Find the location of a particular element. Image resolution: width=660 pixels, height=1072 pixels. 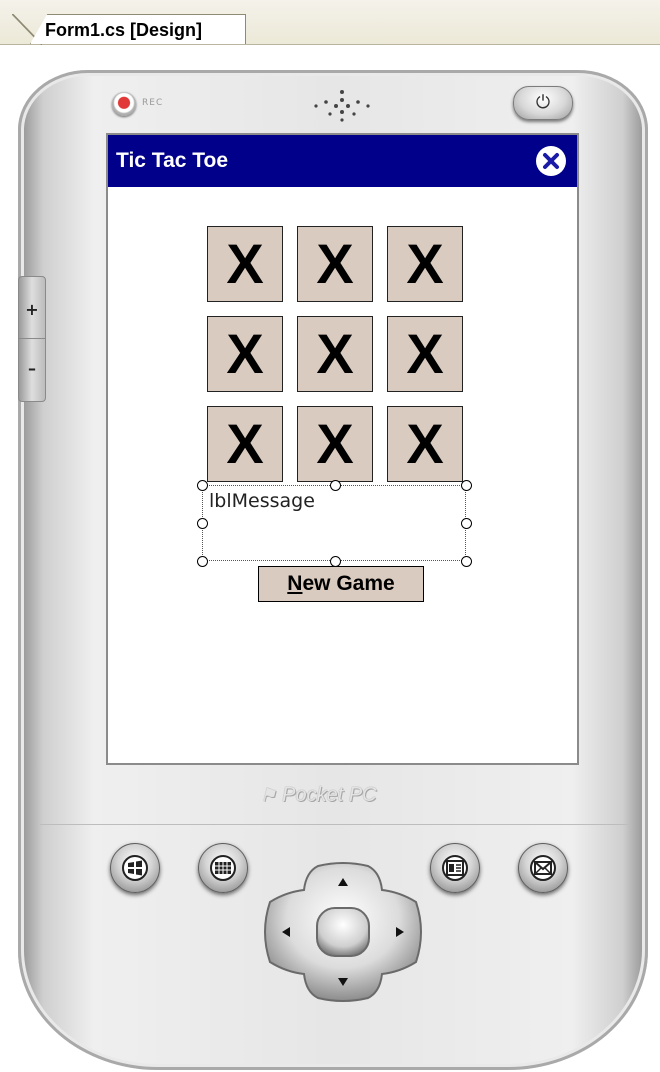

board-cell-6: X is located at coordinates (425, 354).